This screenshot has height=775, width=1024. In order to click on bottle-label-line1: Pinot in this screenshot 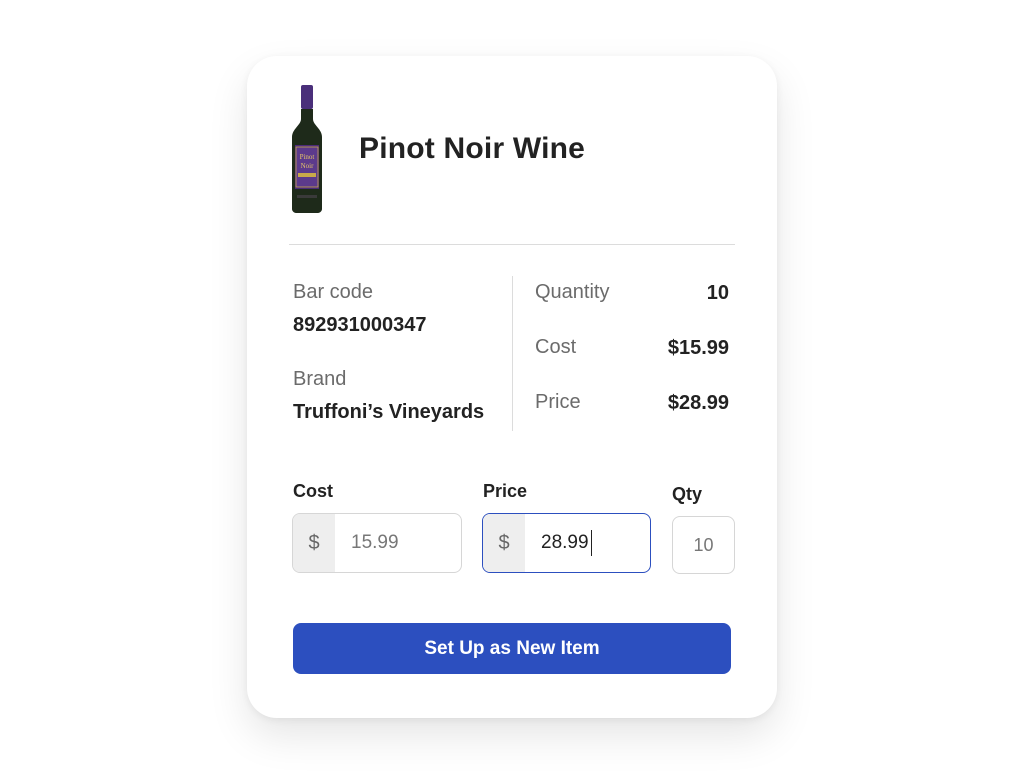, I will do `click(307, 157)`.